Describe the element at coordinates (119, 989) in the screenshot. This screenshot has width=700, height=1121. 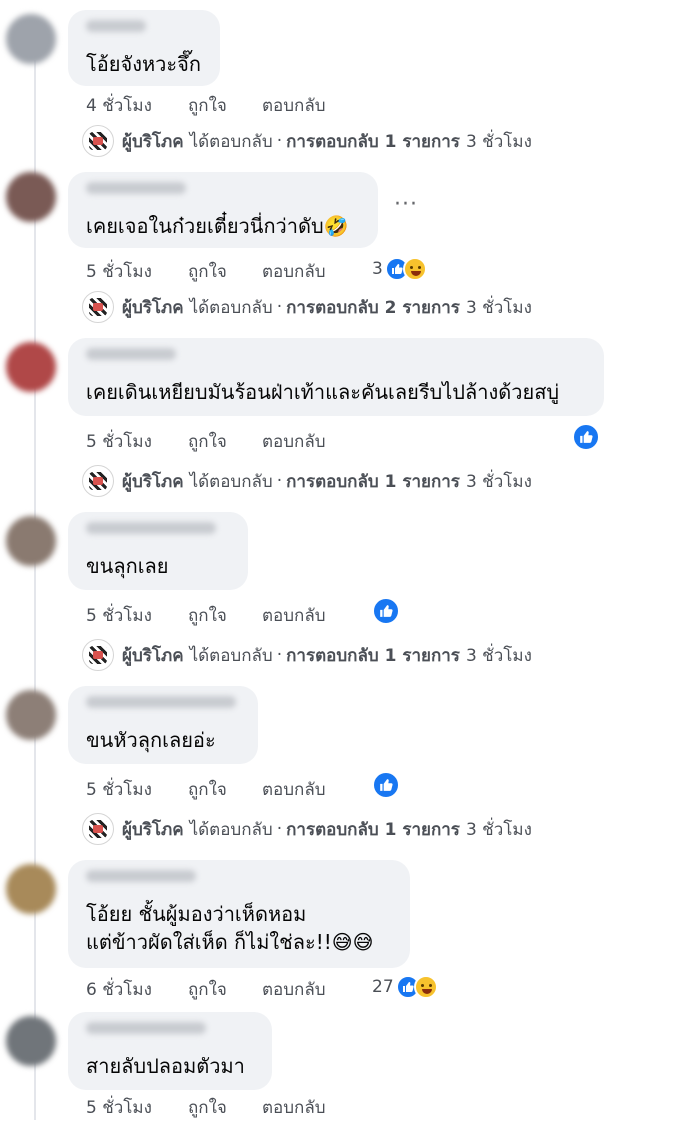
I see `comment-time: 6 ชั่วโมง` at that location.